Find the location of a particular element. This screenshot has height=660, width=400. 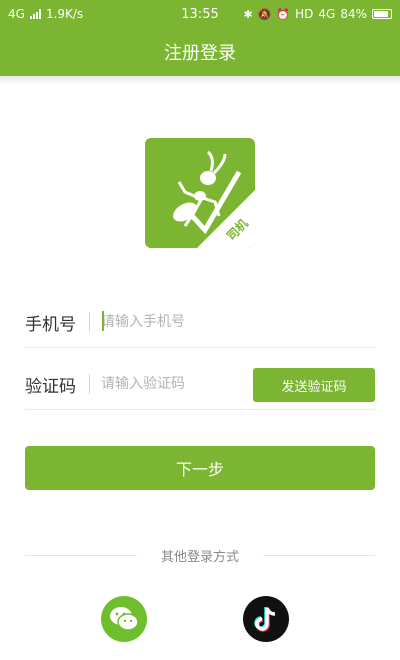

phone-row: 手机号 is located at coordinates (200, 323).